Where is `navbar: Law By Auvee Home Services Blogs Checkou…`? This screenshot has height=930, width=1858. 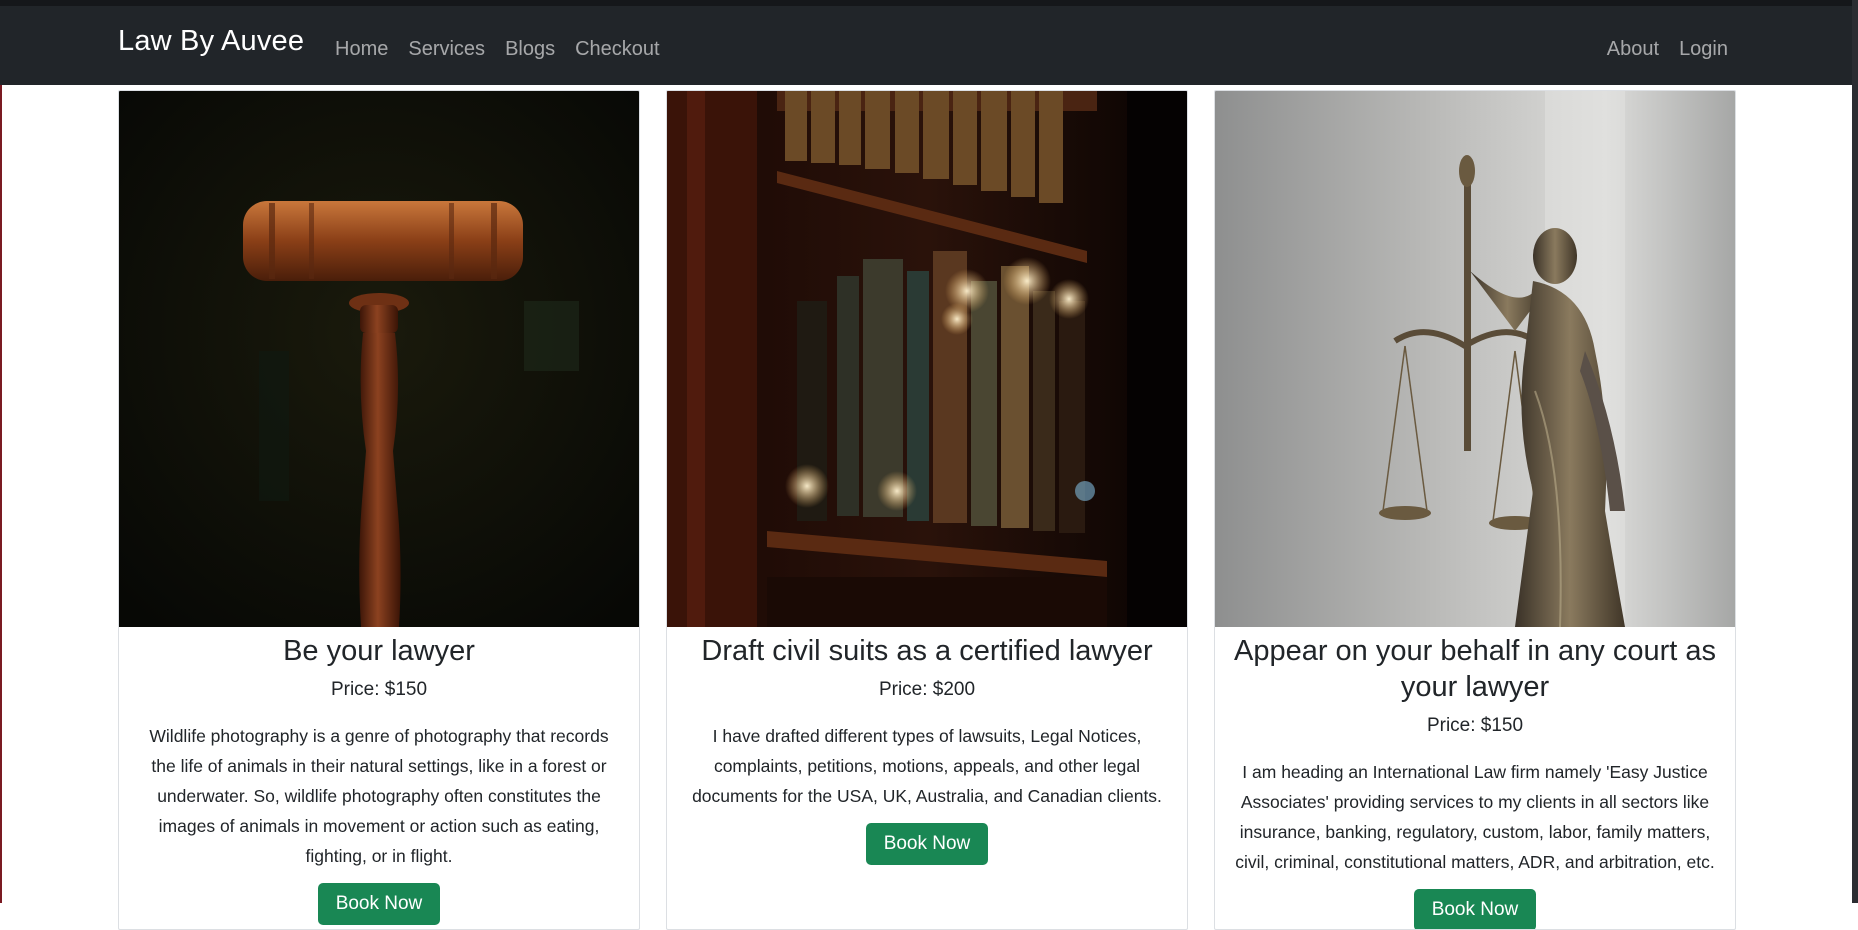 navbar: Law By Auvee Home Services Blogs Checkou… is located at coordinates (926, 45).